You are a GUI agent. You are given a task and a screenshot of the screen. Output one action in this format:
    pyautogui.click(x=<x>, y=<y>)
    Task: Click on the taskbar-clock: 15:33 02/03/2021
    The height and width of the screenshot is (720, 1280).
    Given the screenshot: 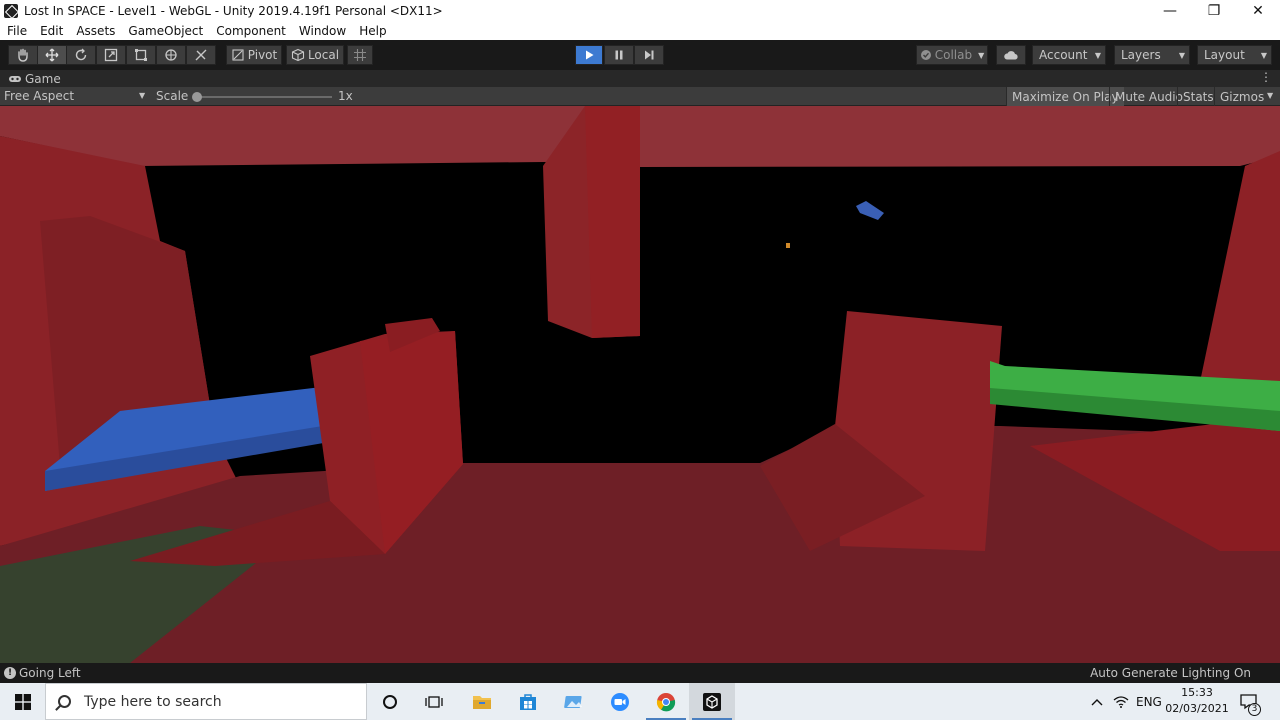 What is the action you would take?
    pyautogui.click(x=1197, y=701)
    